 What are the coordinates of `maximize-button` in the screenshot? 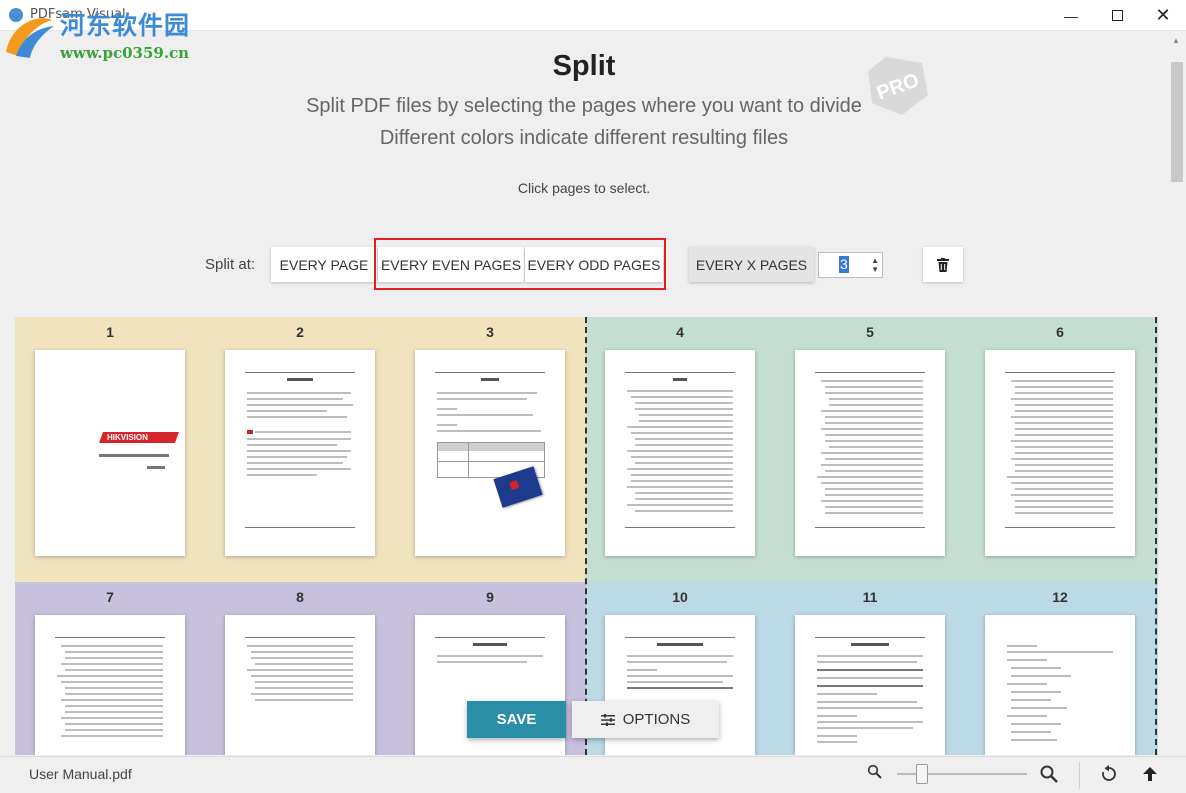 It's located at (1117, 15).